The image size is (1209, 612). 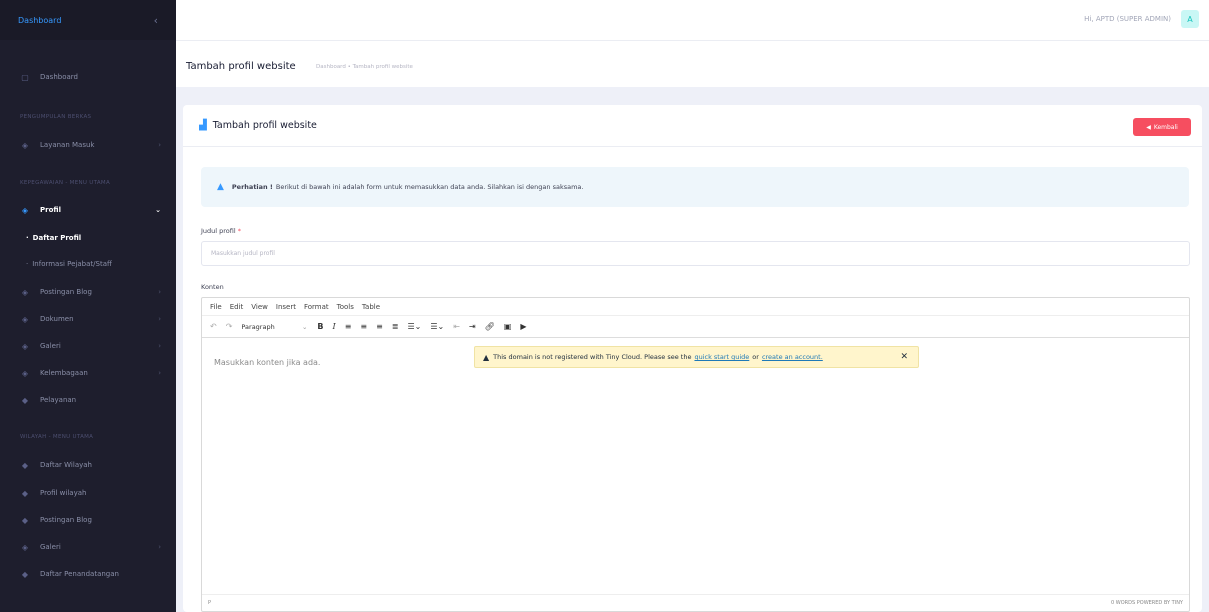 I want to click on sidebar-item-label: Pelayanan, so click(x=58, y=400).